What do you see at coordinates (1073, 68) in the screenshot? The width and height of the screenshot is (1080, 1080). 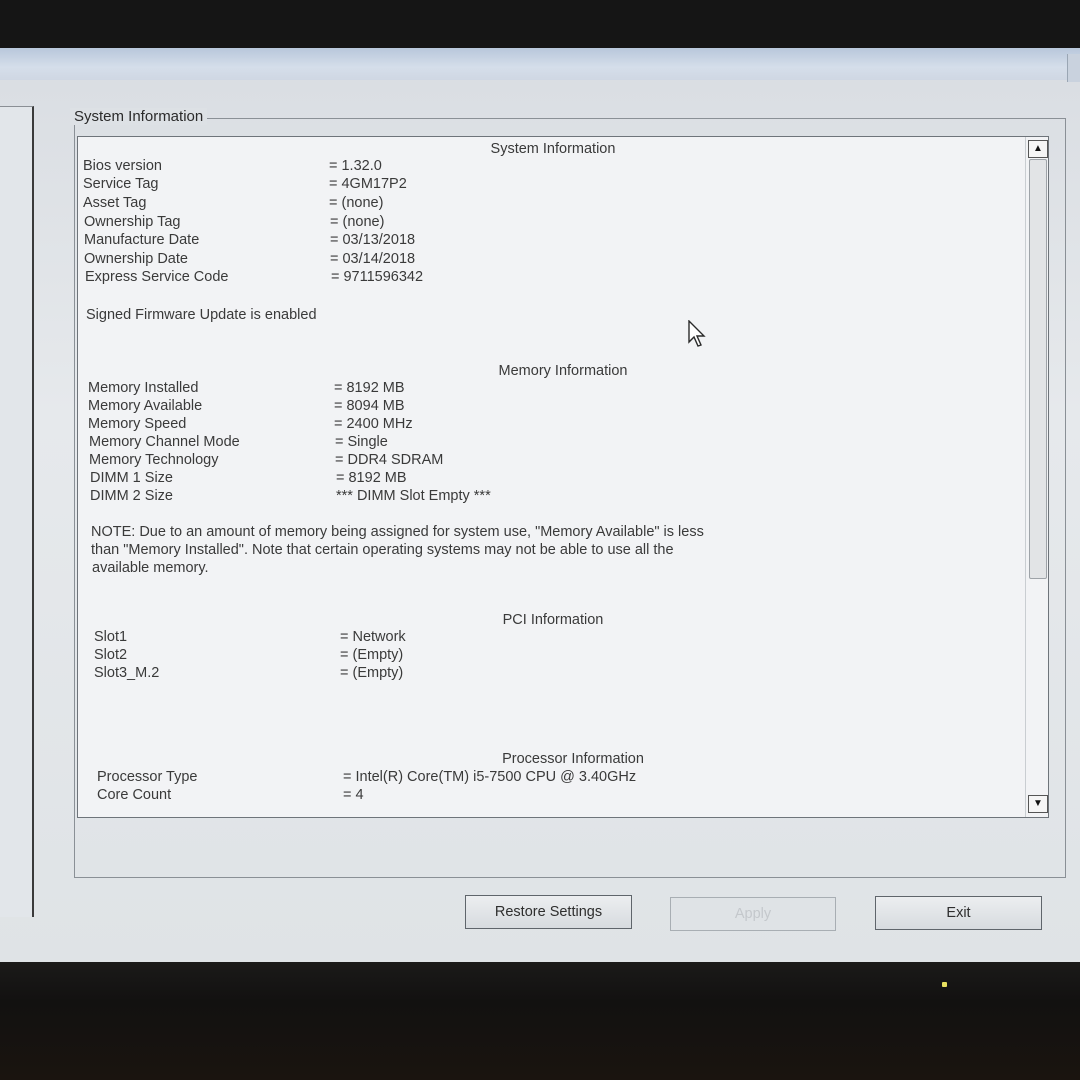 I see `titlebar-scroll-edge` at bounding box center [1073, 68].